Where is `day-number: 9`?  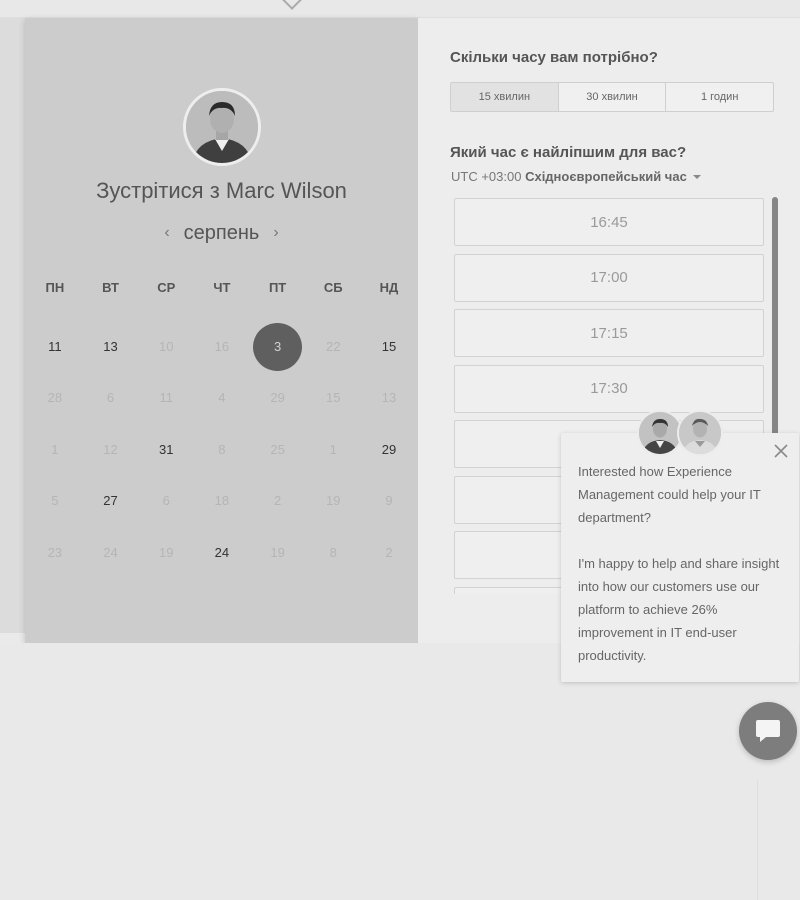
day-number: 9 is located at coordinates (389, 501).